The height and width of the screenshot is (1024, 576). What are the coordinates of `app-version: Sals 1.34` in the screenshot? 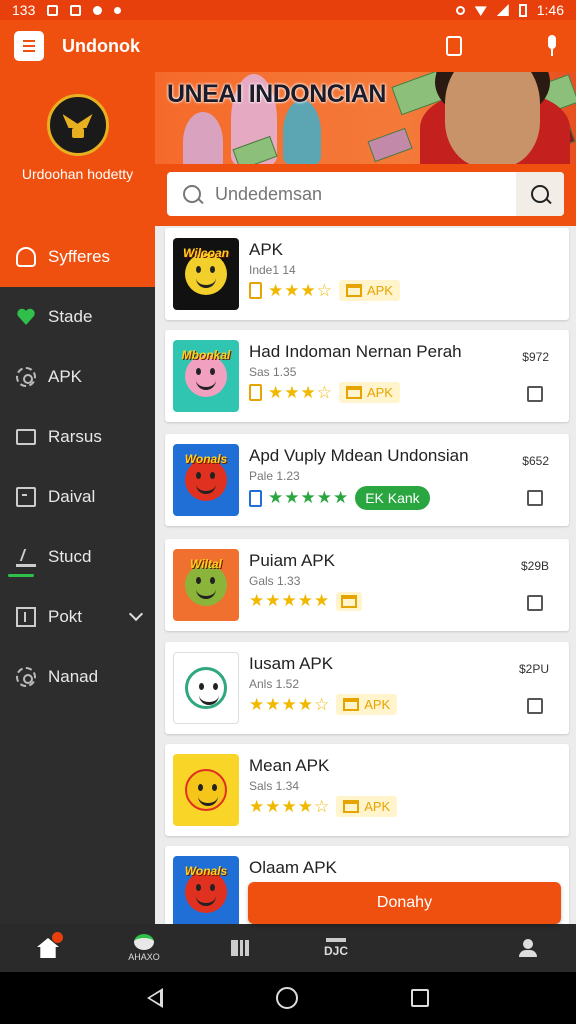 It's located at (274, 786).